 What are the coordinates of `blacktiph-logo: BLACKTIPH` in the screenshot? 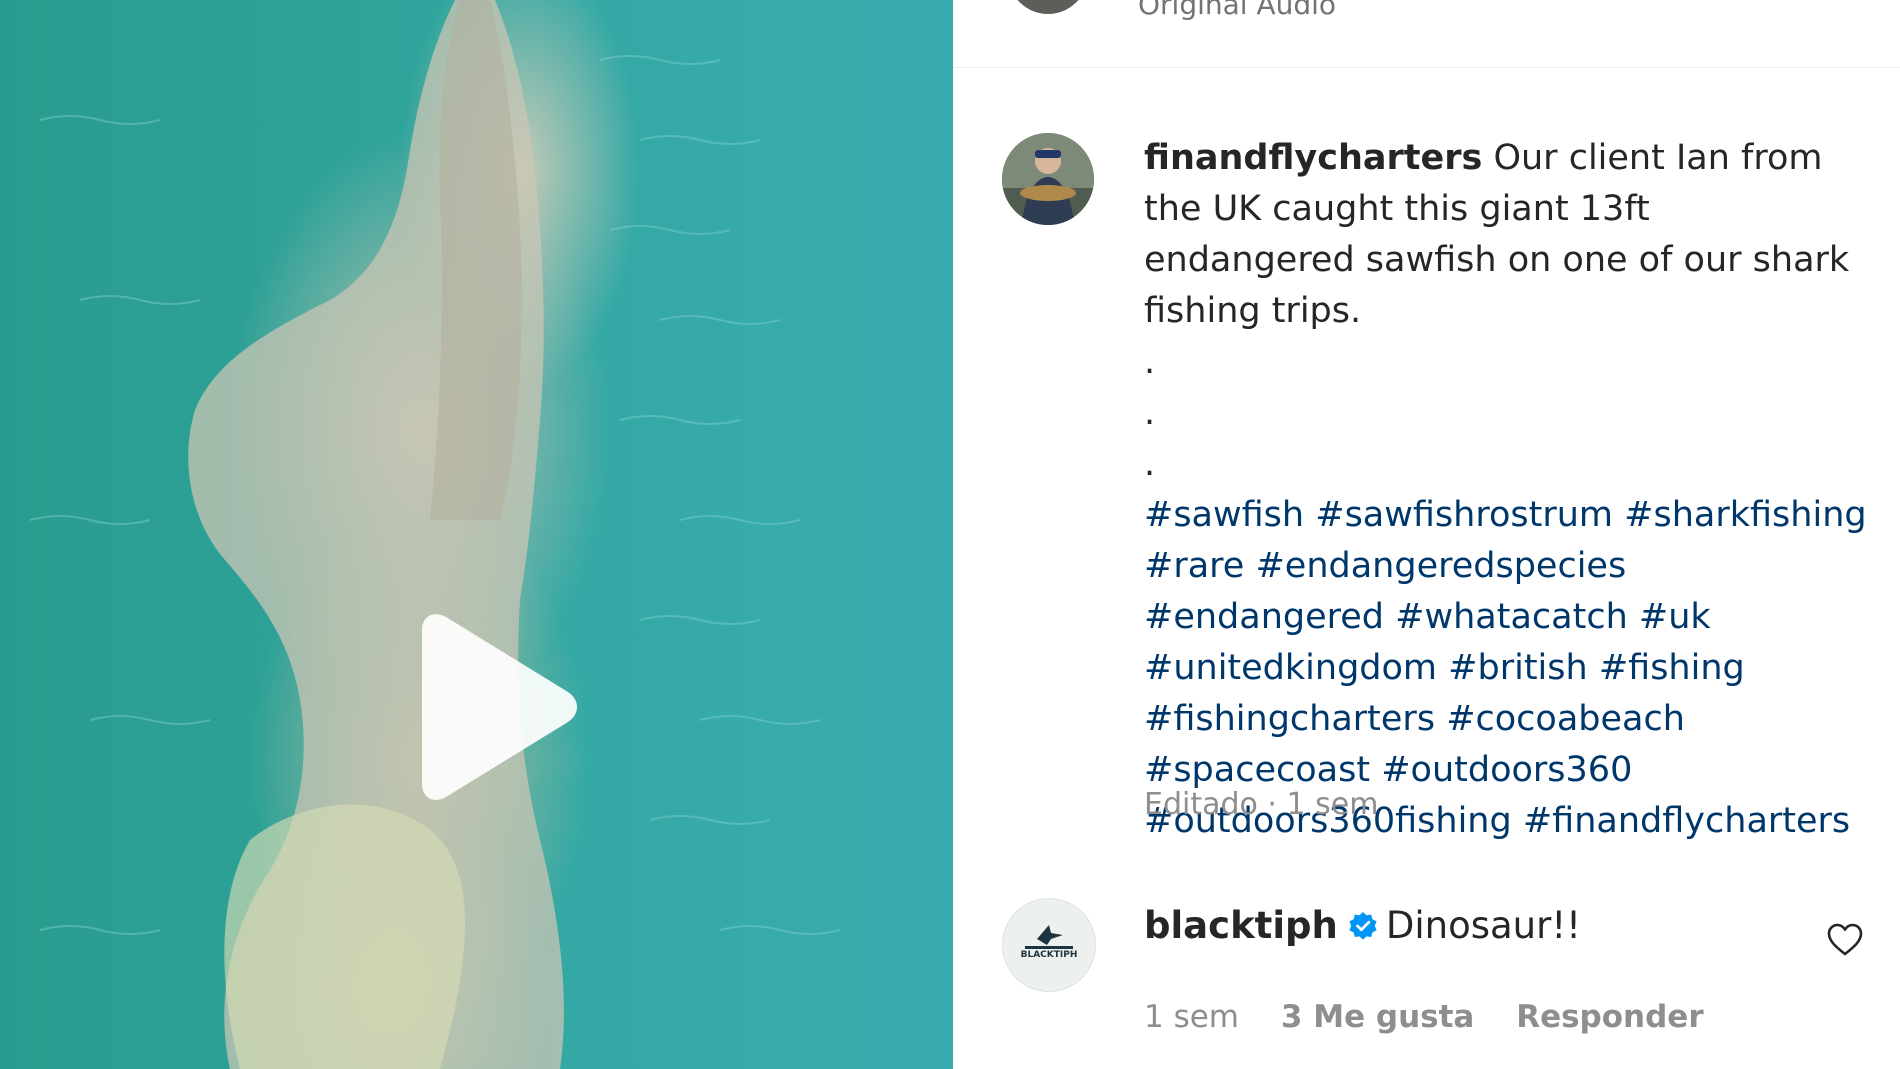 It's located at (1049, 942).